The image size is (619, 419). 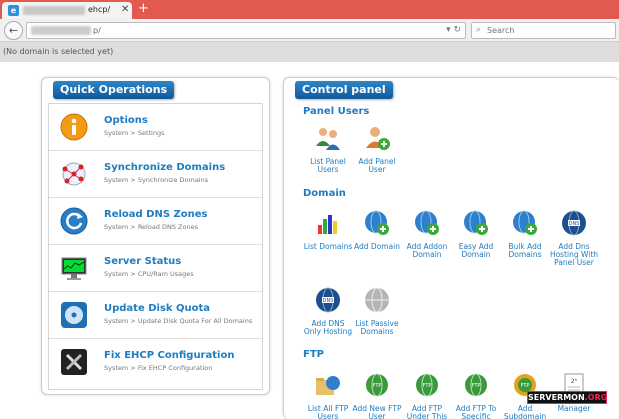 What do you see at coordinates (134, 133) in the screenshot?
I see `qo-path: System > Settings` at bounding box center [134, 133].